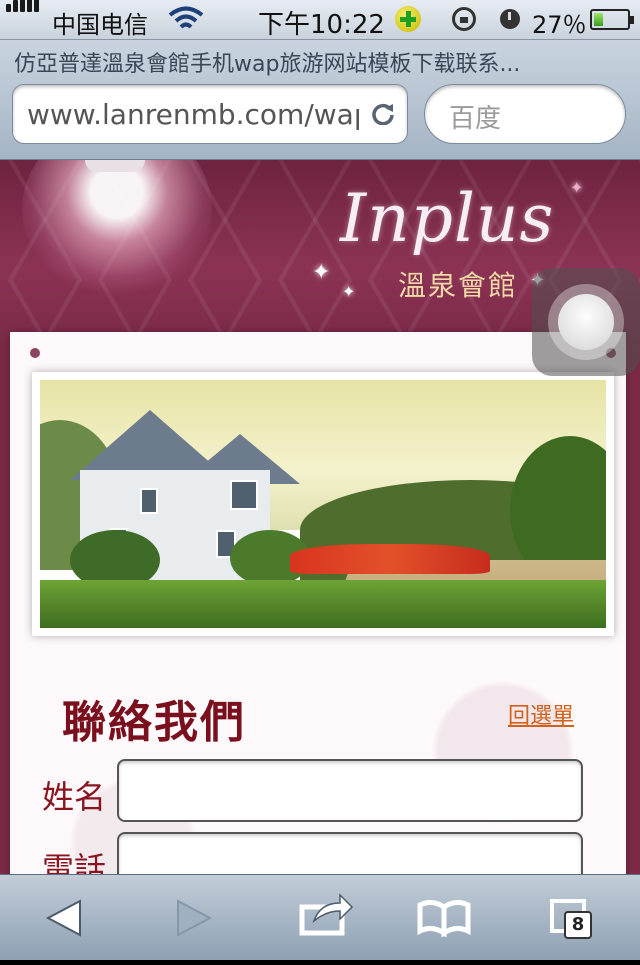 This screenshot has height=965, width=640. Describe the element at coordinates (193, 114) in the screenshot. I see `url-text: www.lanrenmb.com/wap` at that location.